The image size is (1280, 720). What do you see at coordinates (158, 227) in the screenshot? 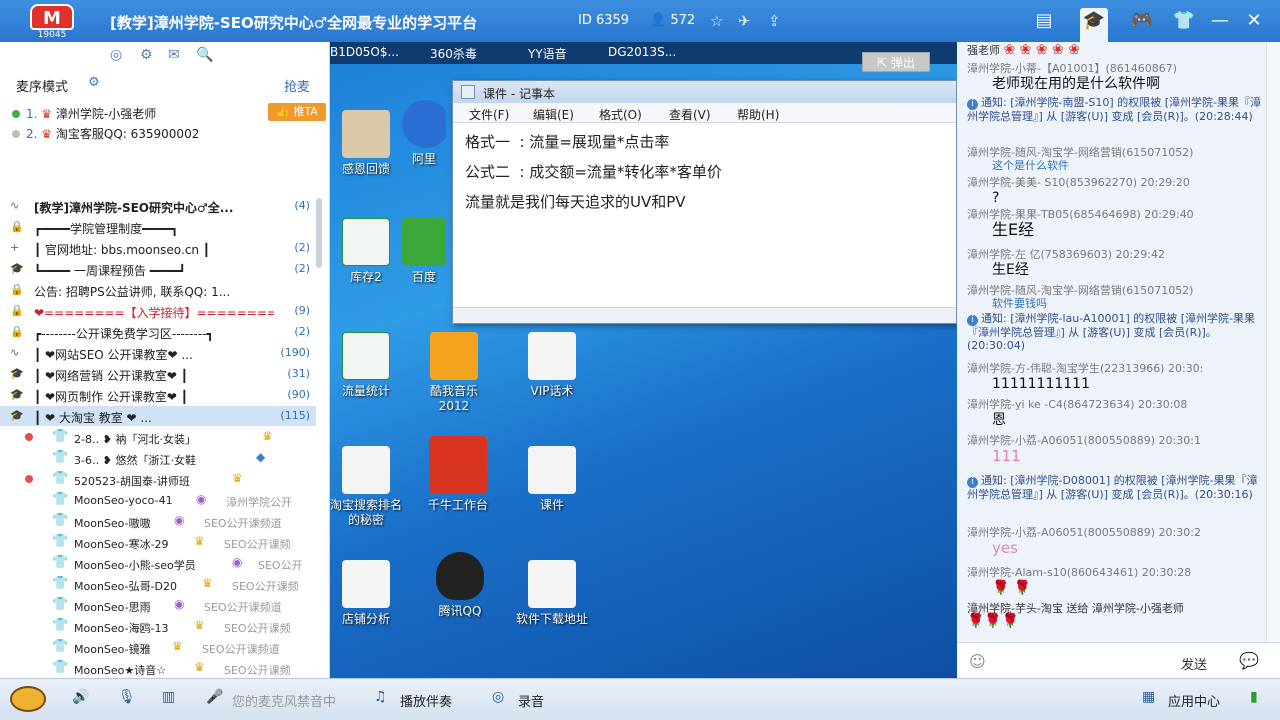
I see `channel-row: 🔒 ┏━━━━学院管理制度━━━━┓` at bounding box center [158, 227].